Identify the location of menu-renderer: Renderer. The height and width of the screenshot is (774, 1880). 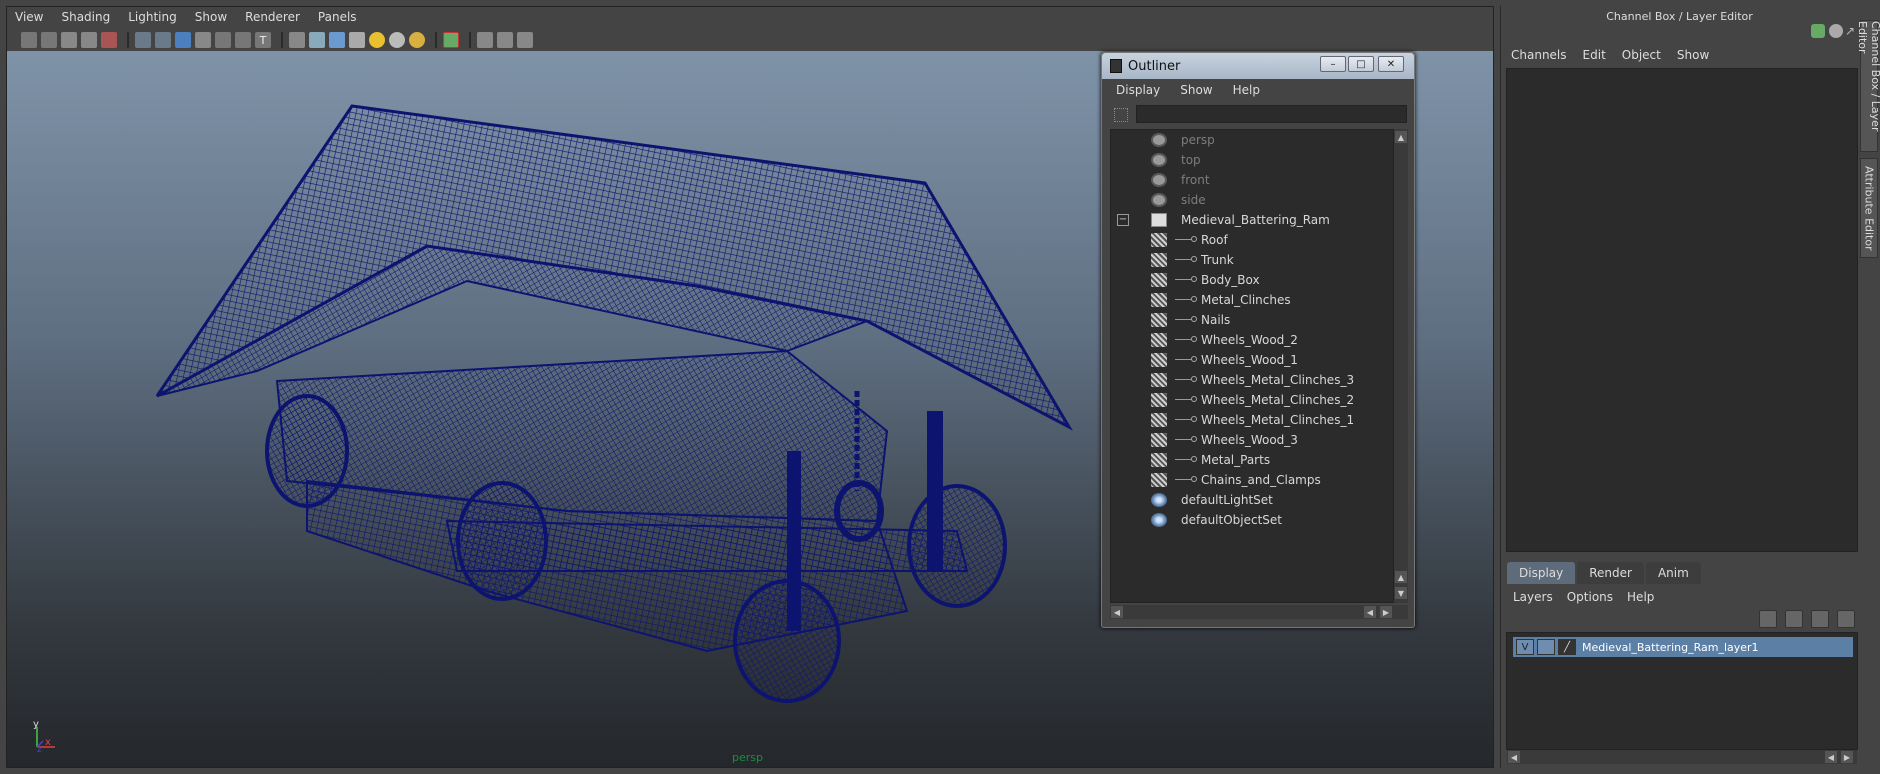
(272, 17).